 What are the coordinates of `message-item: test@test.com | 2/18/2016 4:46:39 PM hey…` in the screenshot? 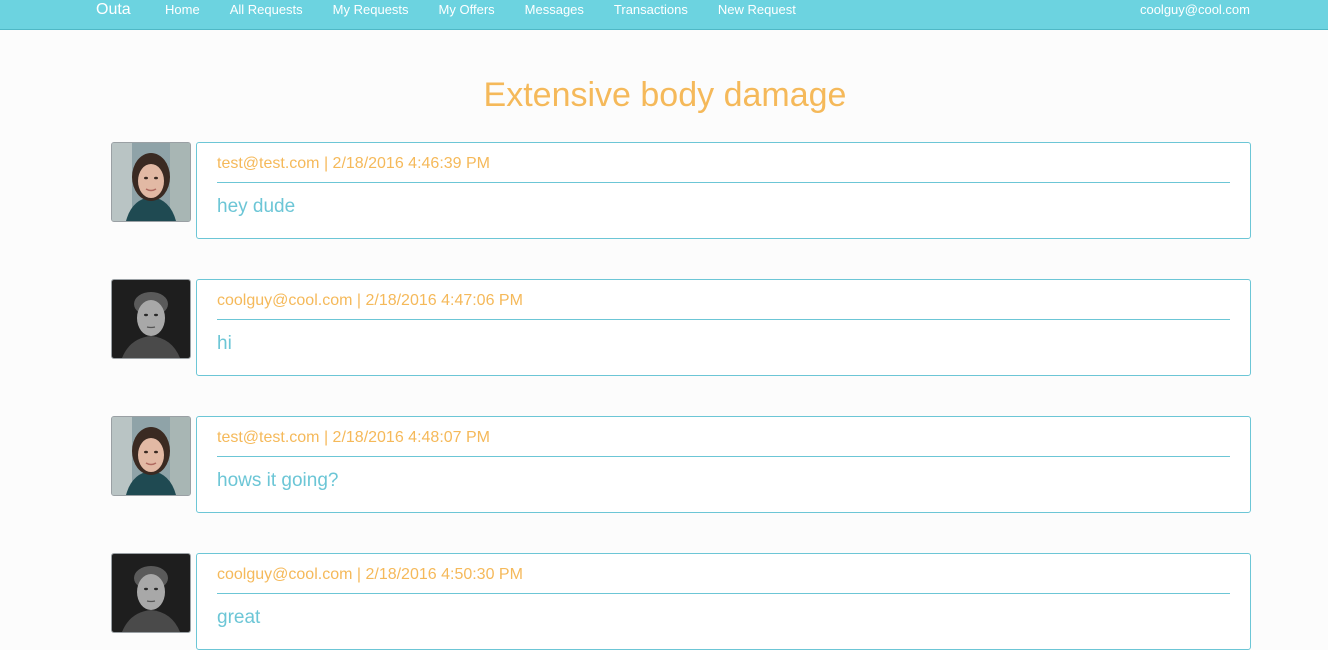 It's located at (681, 190).